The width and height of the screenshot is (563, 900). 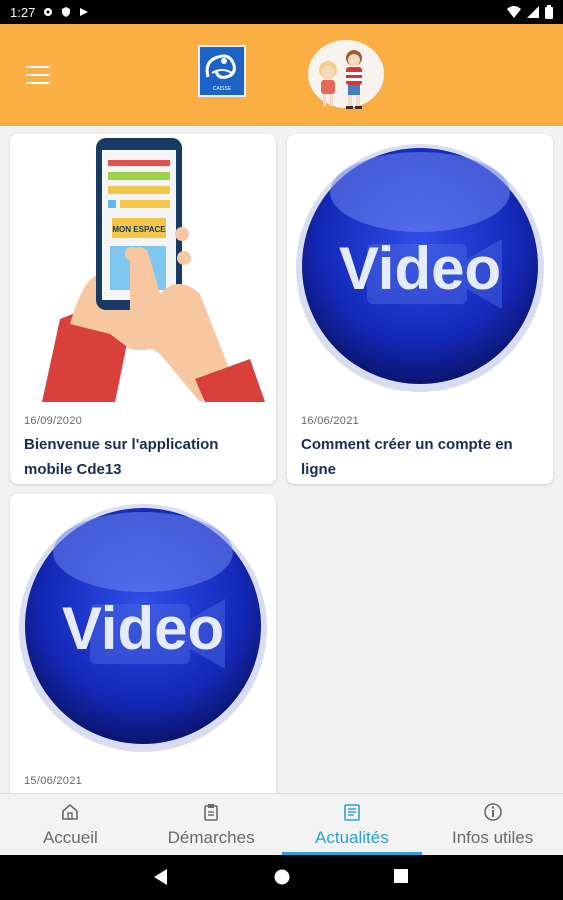 I want to click on nav-label: Actualités, so click(x=352, y=837).